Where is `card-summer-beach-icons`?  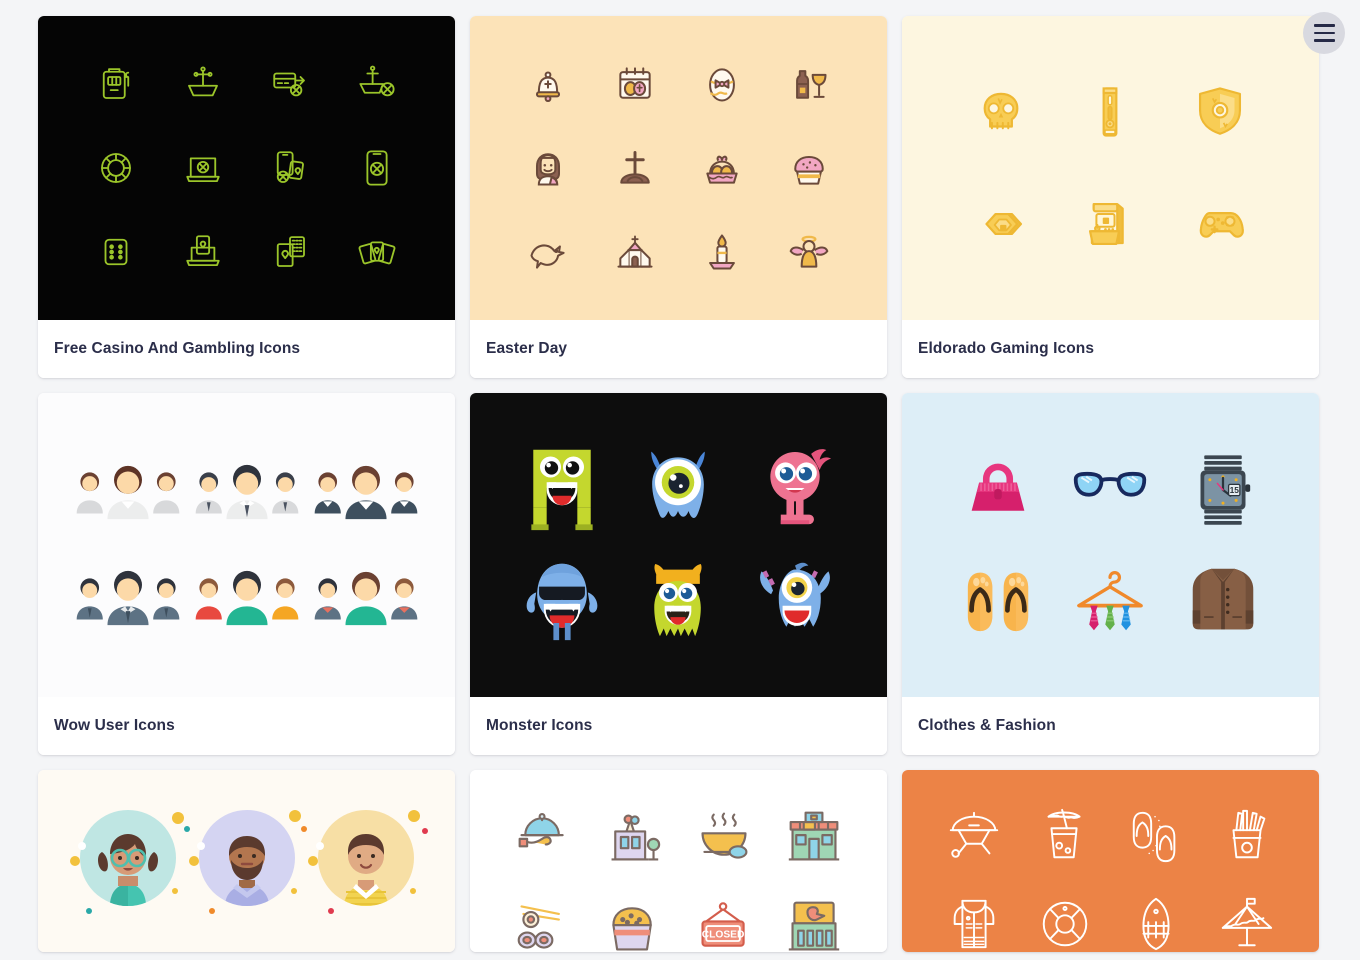
card-summer-beach-icons is located at coordinates (1110, 861).